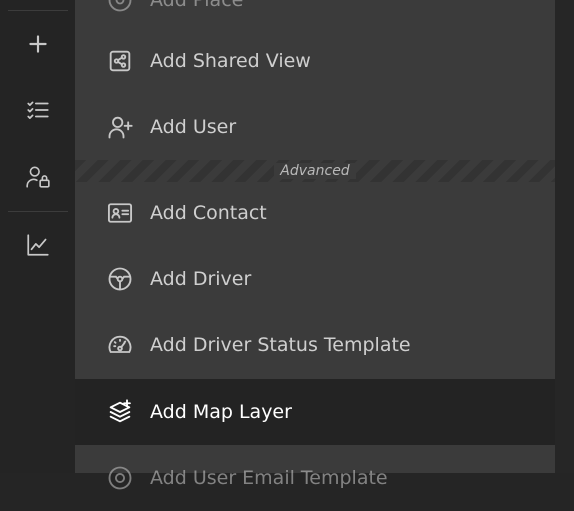 This screenshot has width=574, height=511. What do you see at coordinates (120, 478) in the screenshot?
I see `at-sign-icon` at bounding box center [120, 478].